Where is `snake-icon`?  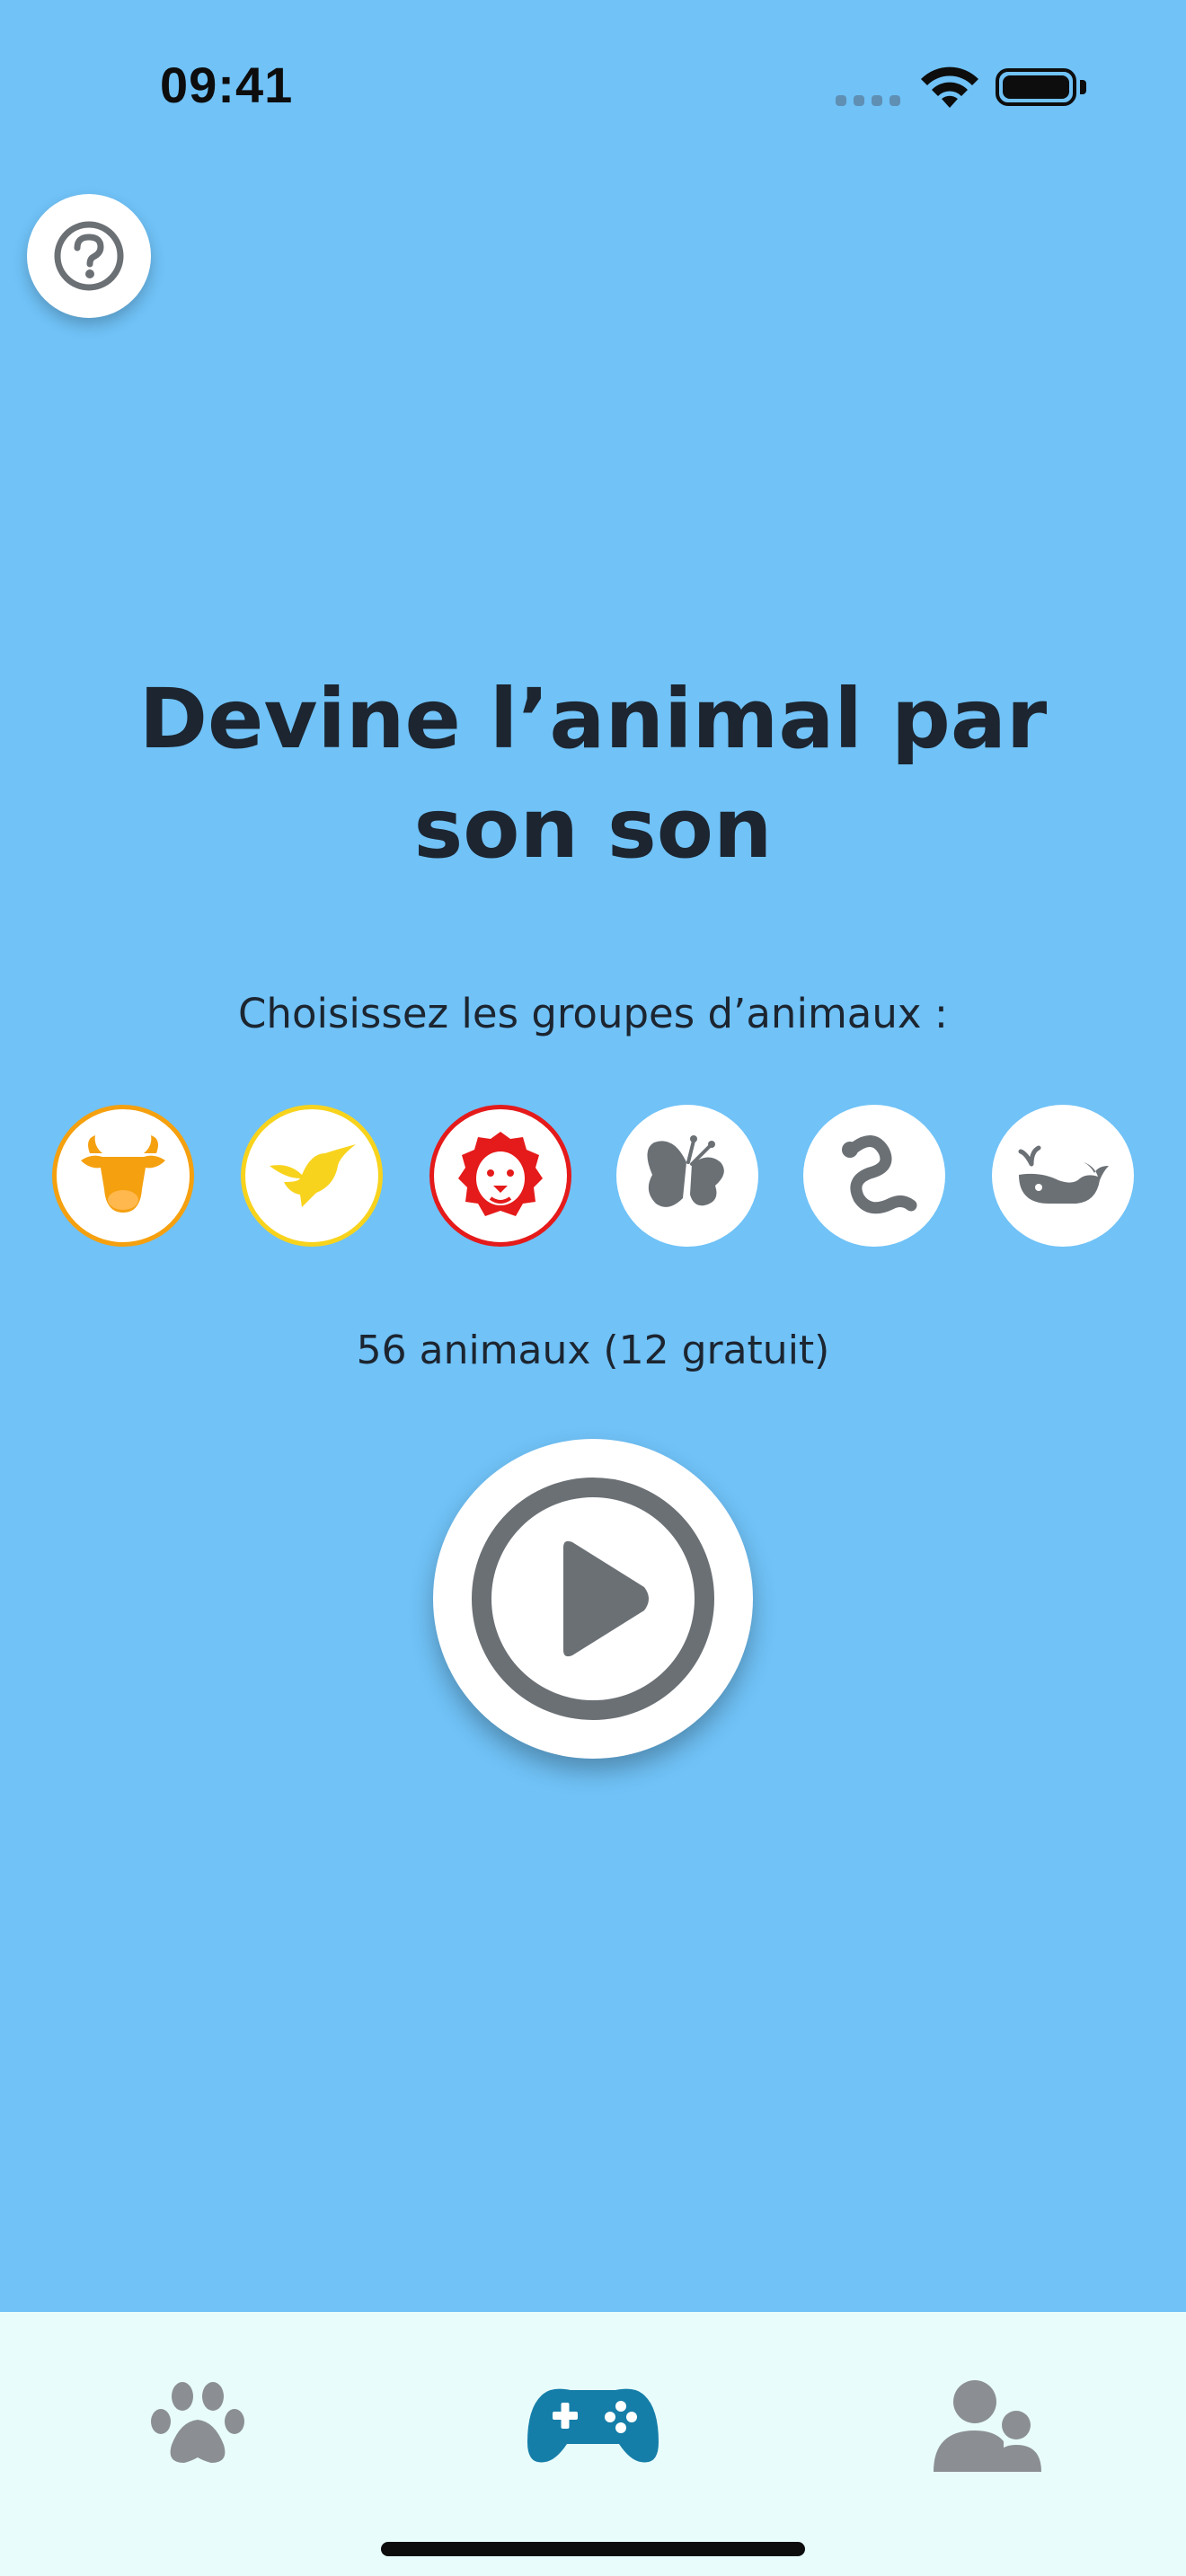 snake-icon is located at coordinates (879, 1174).